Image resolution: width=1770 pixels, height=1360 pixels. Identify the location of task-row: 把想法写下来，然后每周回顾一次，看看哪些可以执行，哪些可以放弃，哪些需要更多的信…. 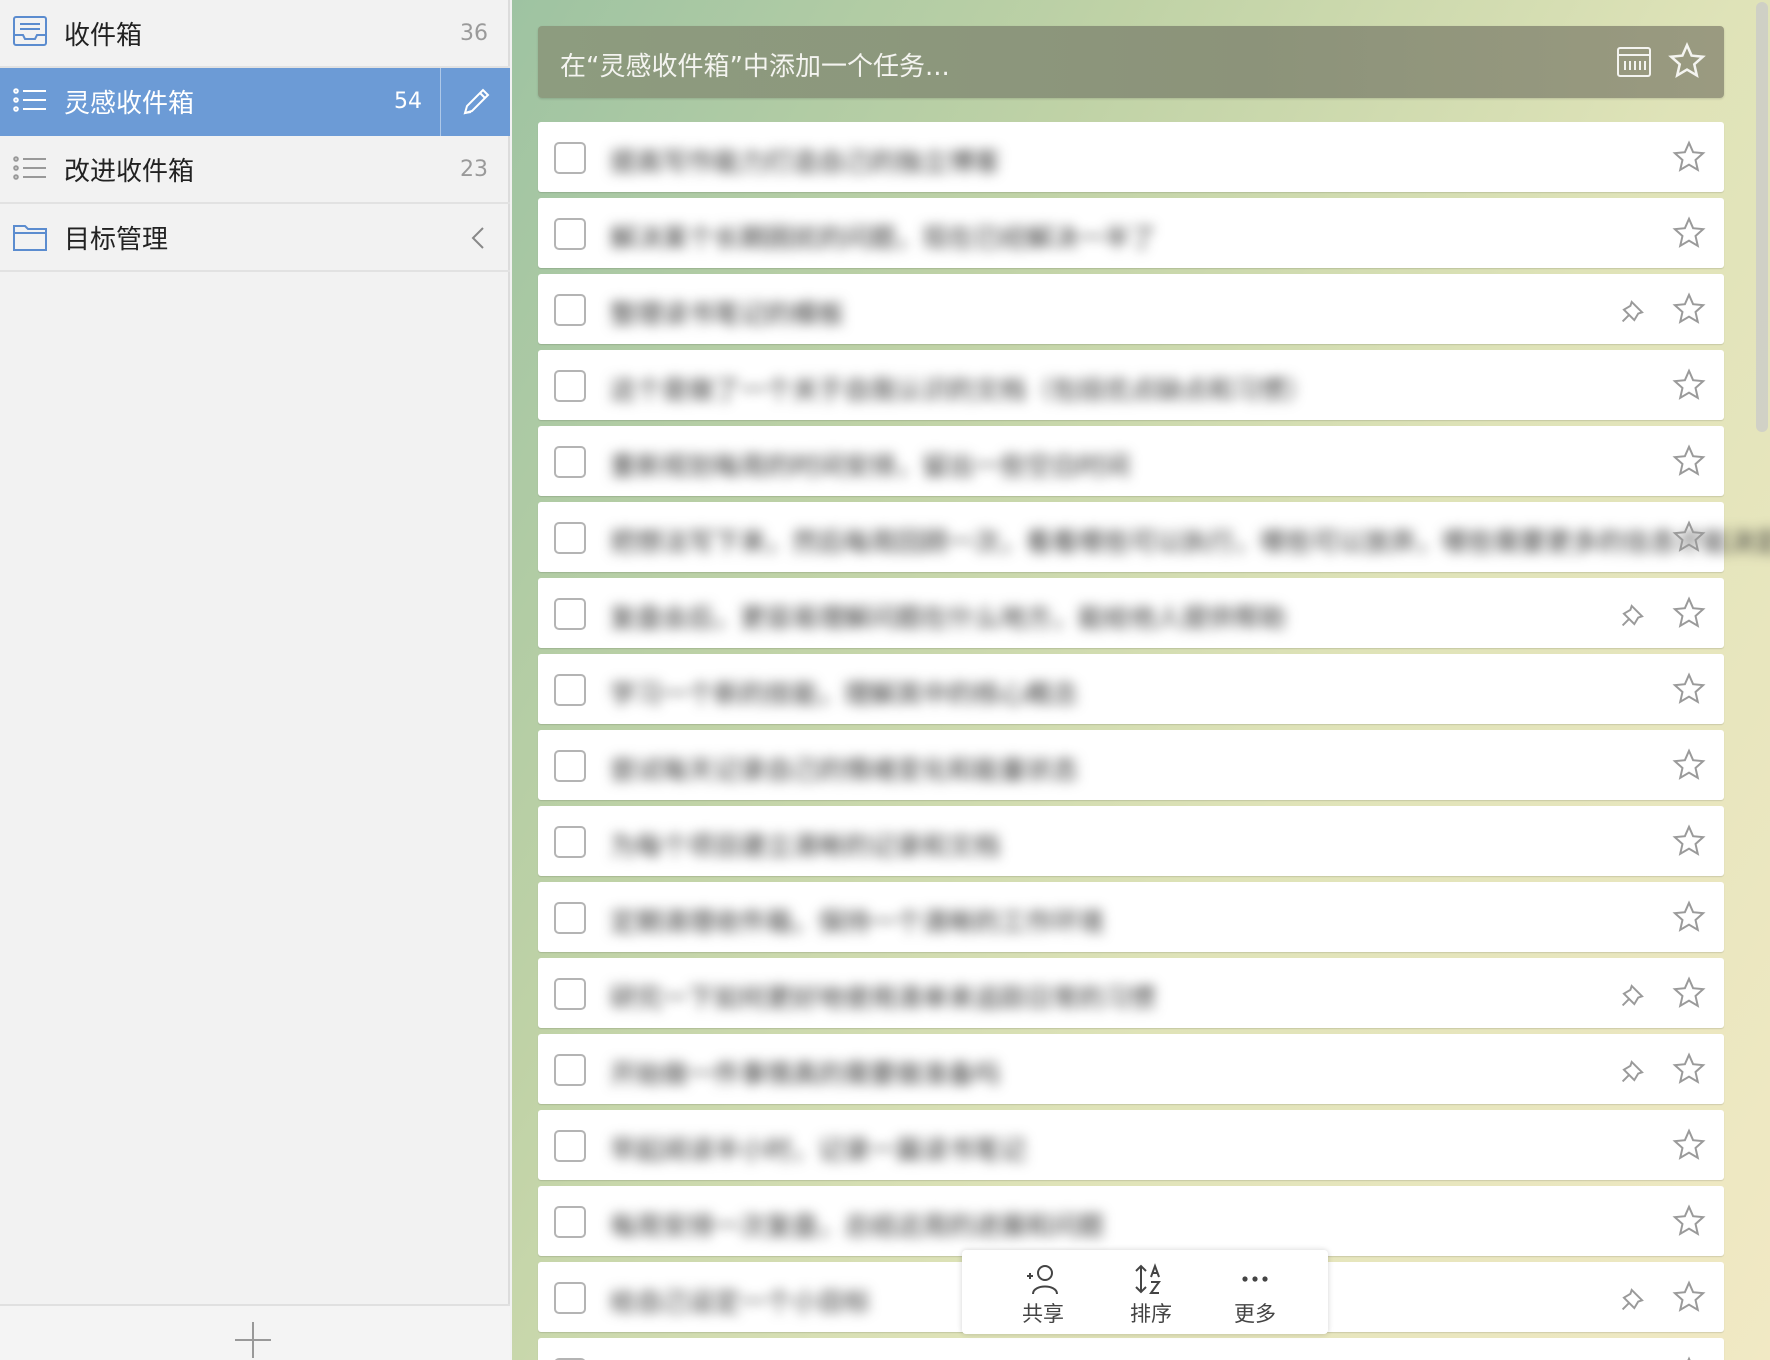
(1154, 537).